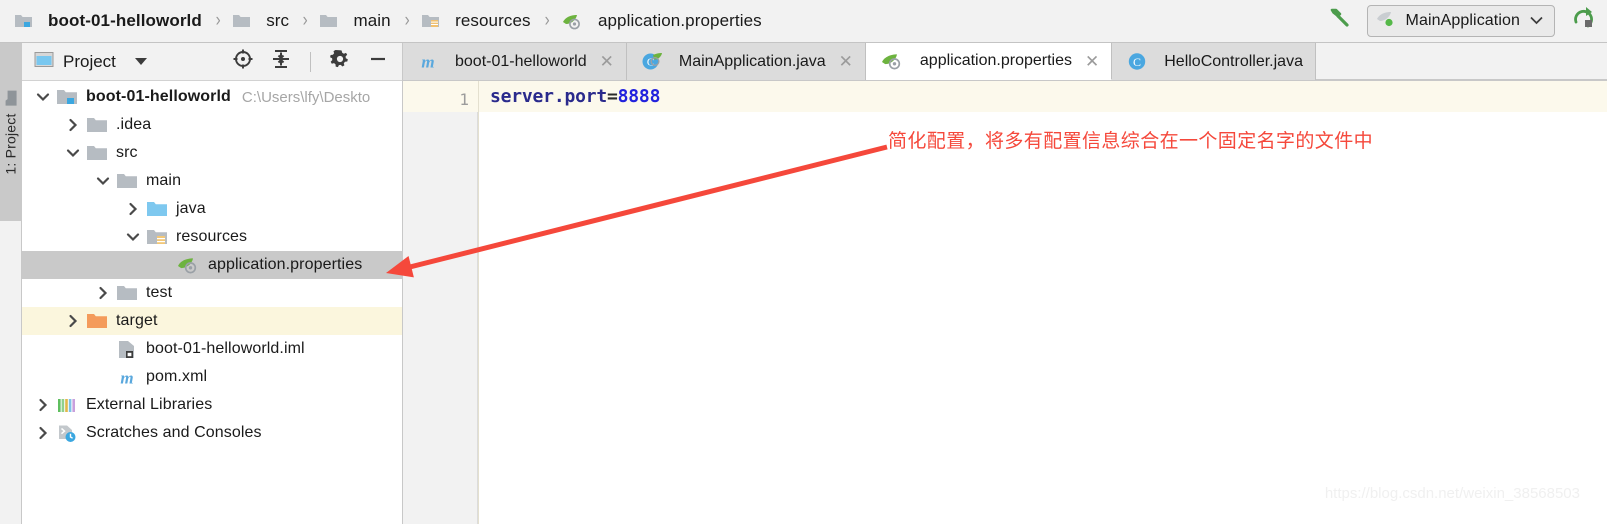 The width and height of the screenshot is (1607, 524). What do you see at coordinates (378, 61) in the screenshot?
I see `minimize-icon` at bounding box center [378, 61].